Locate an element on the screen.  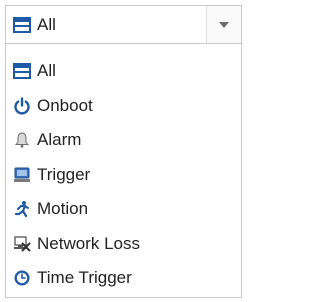
option-label: Motion is located at coordinates (63, 209).